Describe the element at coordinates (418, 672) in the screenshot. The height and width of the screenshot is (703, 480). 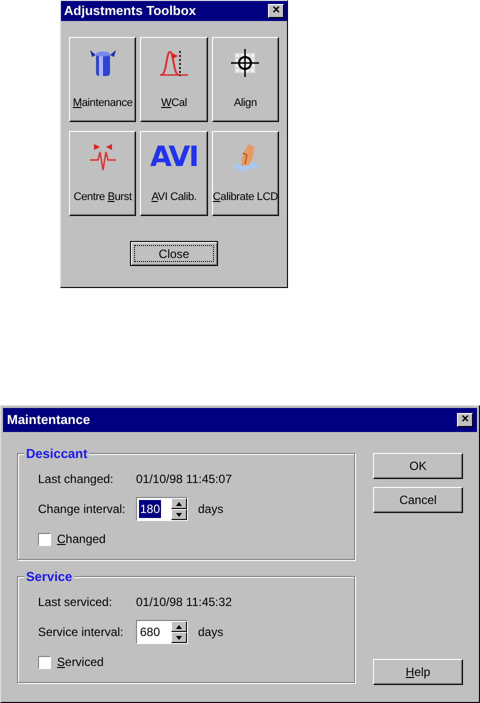
I see `dialog-button: Help` at that location.